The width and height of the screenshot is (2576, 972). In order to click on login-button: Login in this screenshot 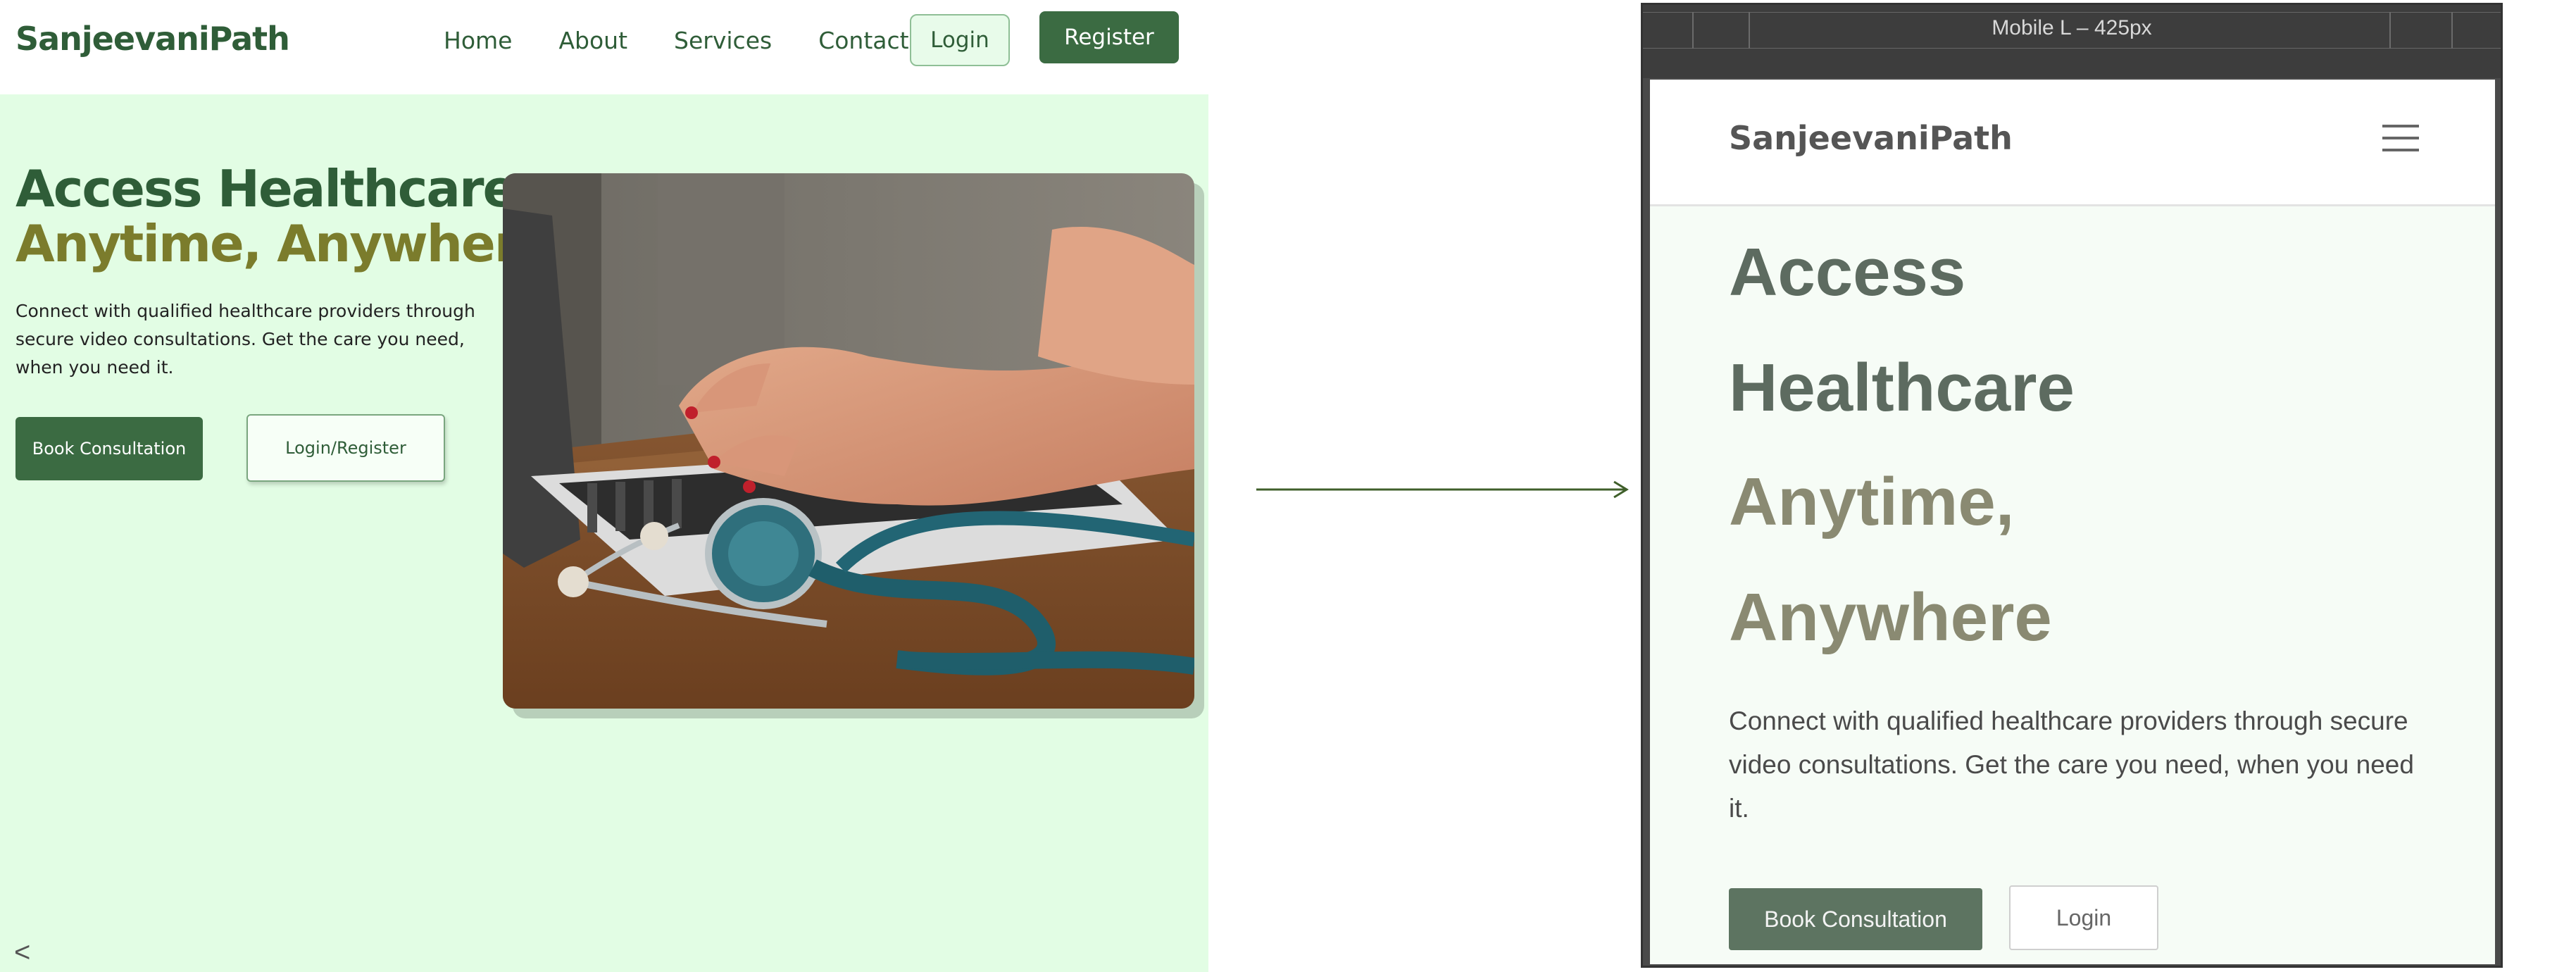, I will do `click(960, 40)`.